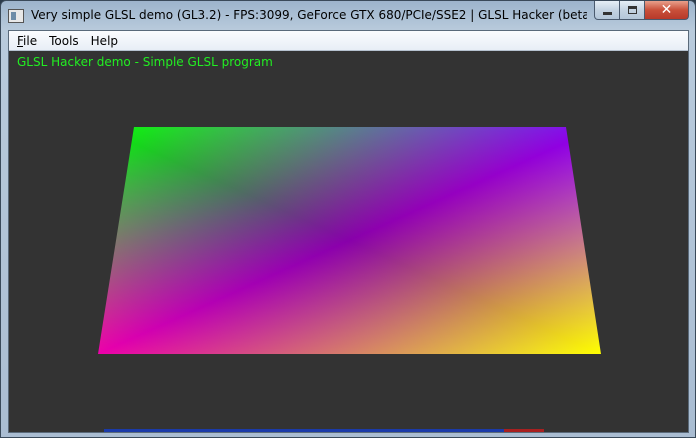 The height and width of the screenshot is (438, 696). What do you see at coordinates (16, 16) in the screenshot?
I see `app-window-icon` at bounding box center [16, 16].